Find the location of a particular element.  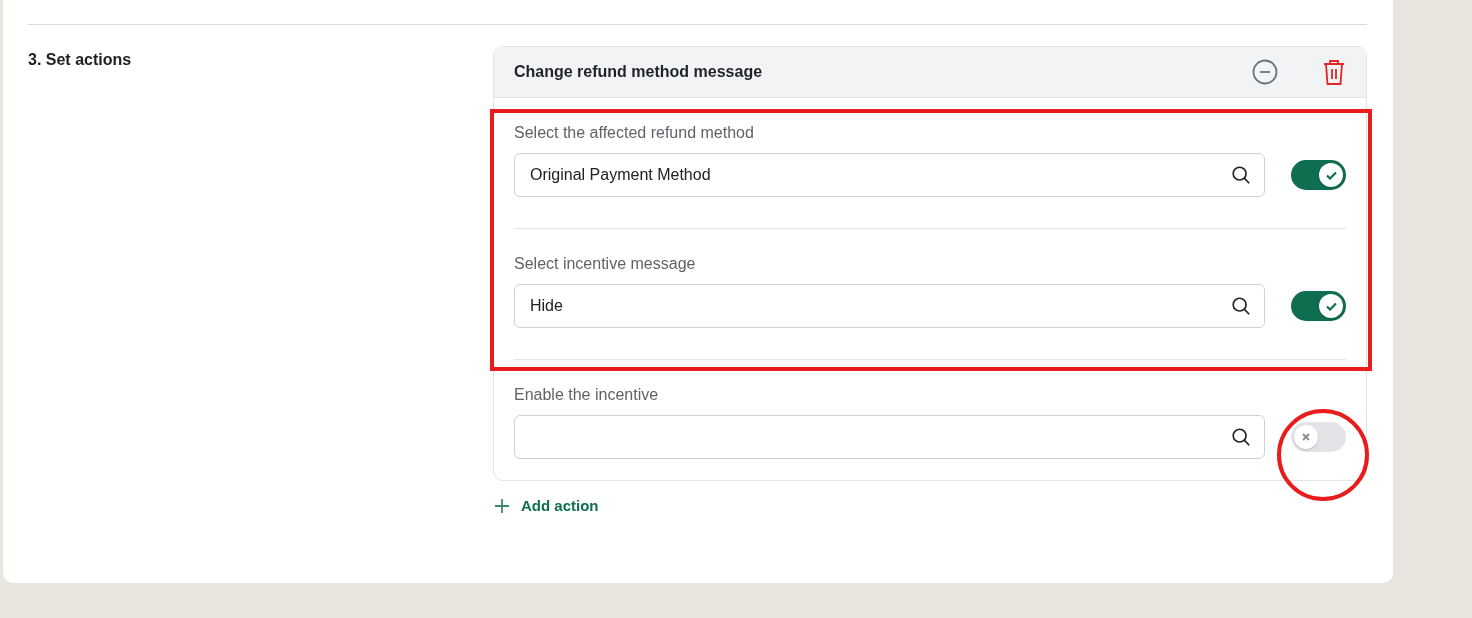

x-icon is located at coordinates (1306, 437).